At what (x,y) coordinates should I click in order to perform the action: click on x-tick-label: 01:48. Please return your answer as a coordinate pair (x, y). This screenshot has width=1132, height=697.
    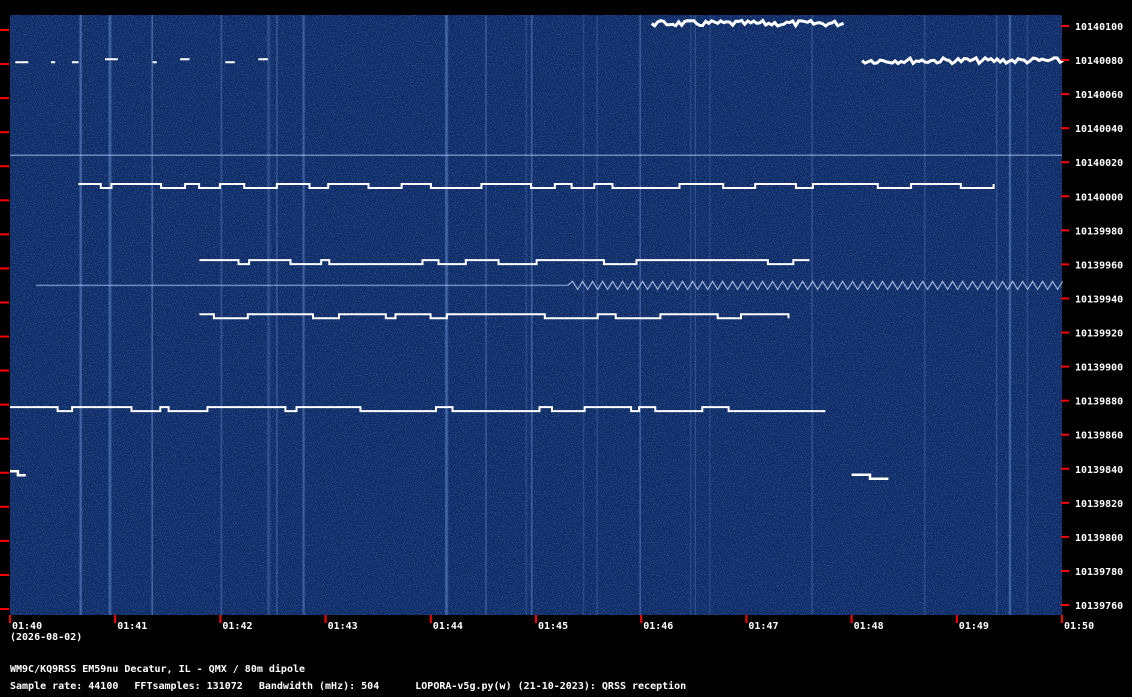
    Looking at the image, I should click on (869, 626).